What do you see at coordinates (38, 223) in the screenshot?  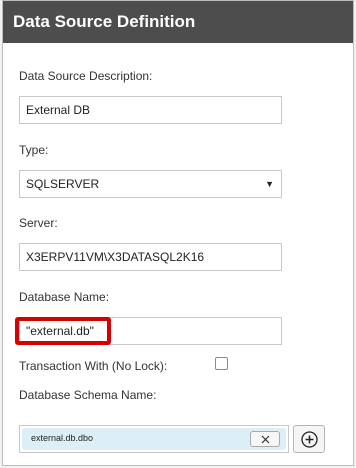 I see `server-label: Server:` at bounding box center [38, 223].